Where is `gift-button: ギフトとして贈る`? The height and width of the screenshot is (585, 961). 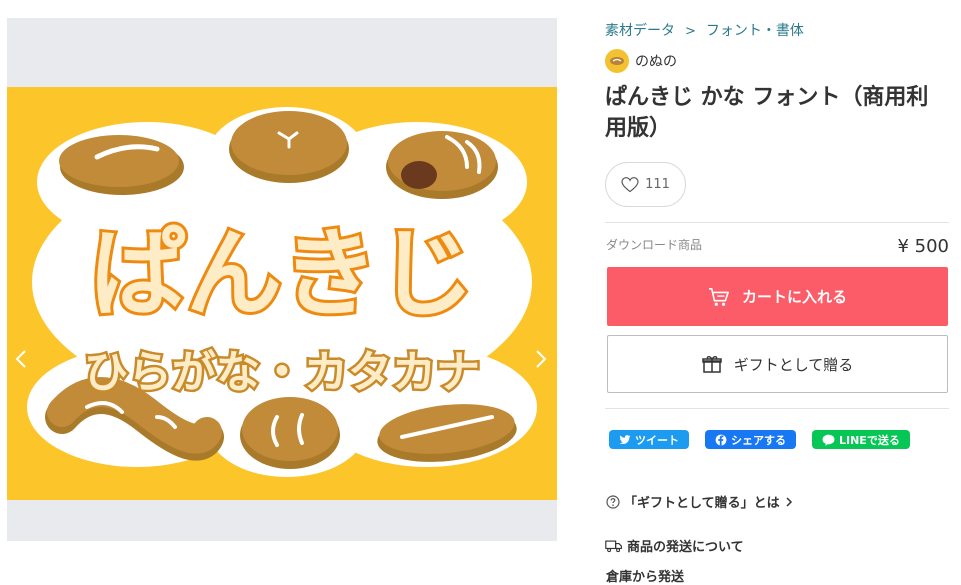 gift-button: ギフトとして贈る is located at coordinates (777, 364).